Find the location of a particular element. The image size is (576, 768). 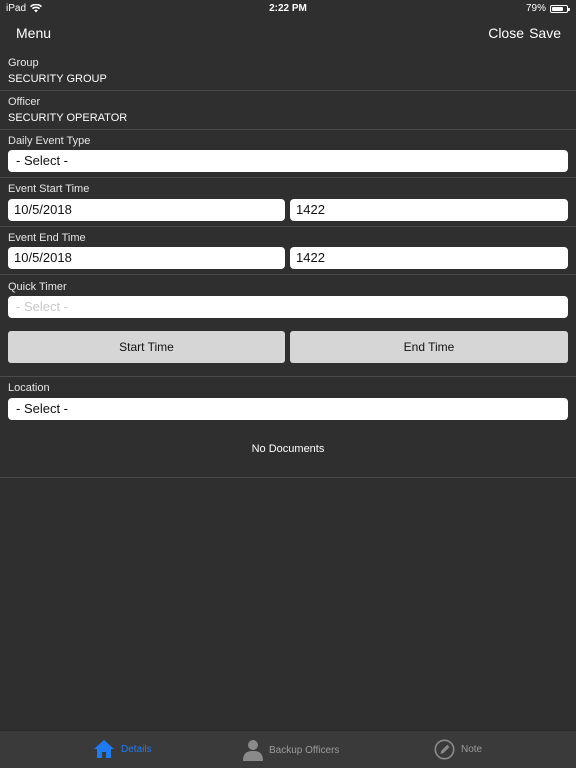

pencil-icon is located at coordinates (444, 749).